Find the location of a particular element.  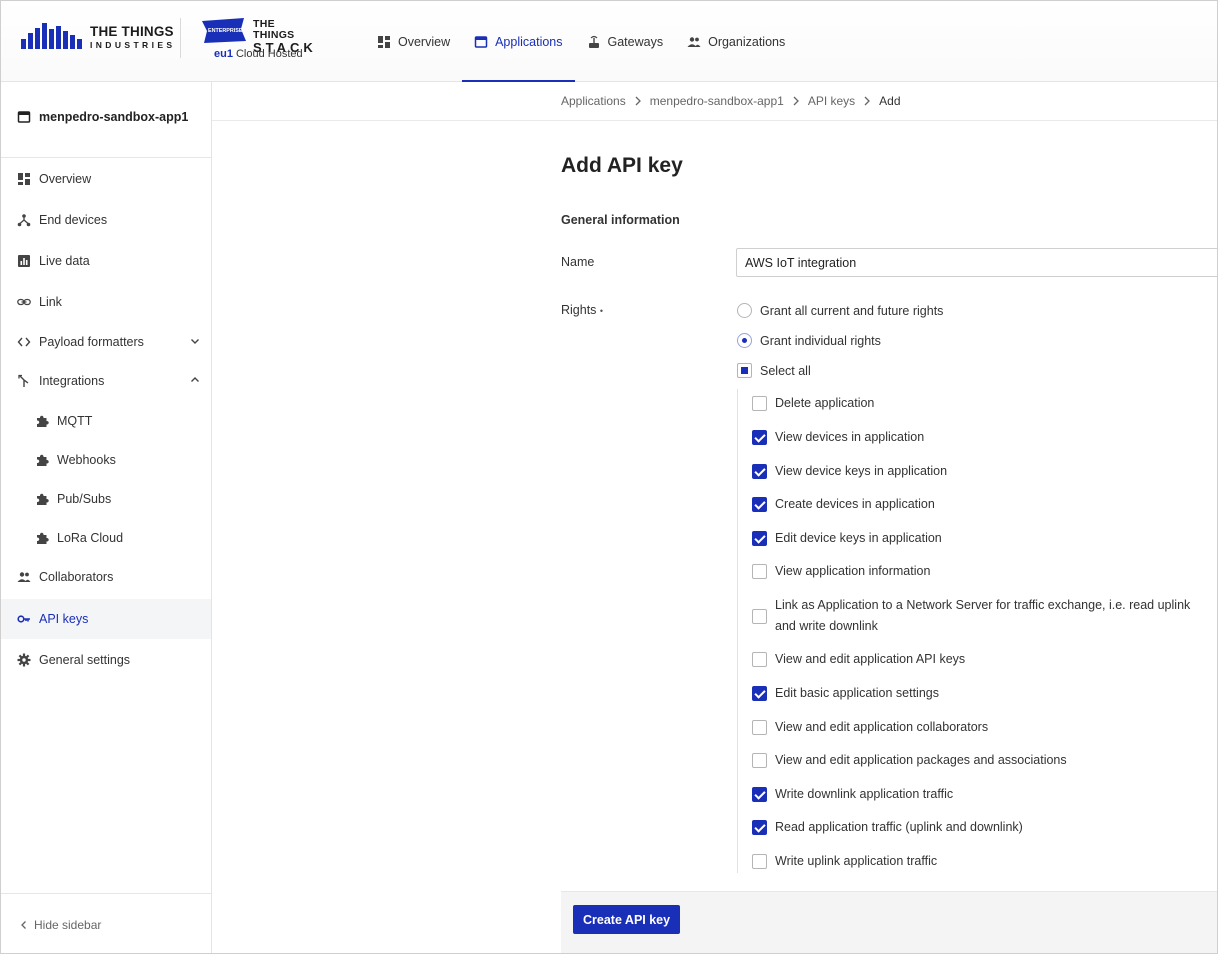

stack-logo-line1: THE THINGS is located at coordinates (274, 29).